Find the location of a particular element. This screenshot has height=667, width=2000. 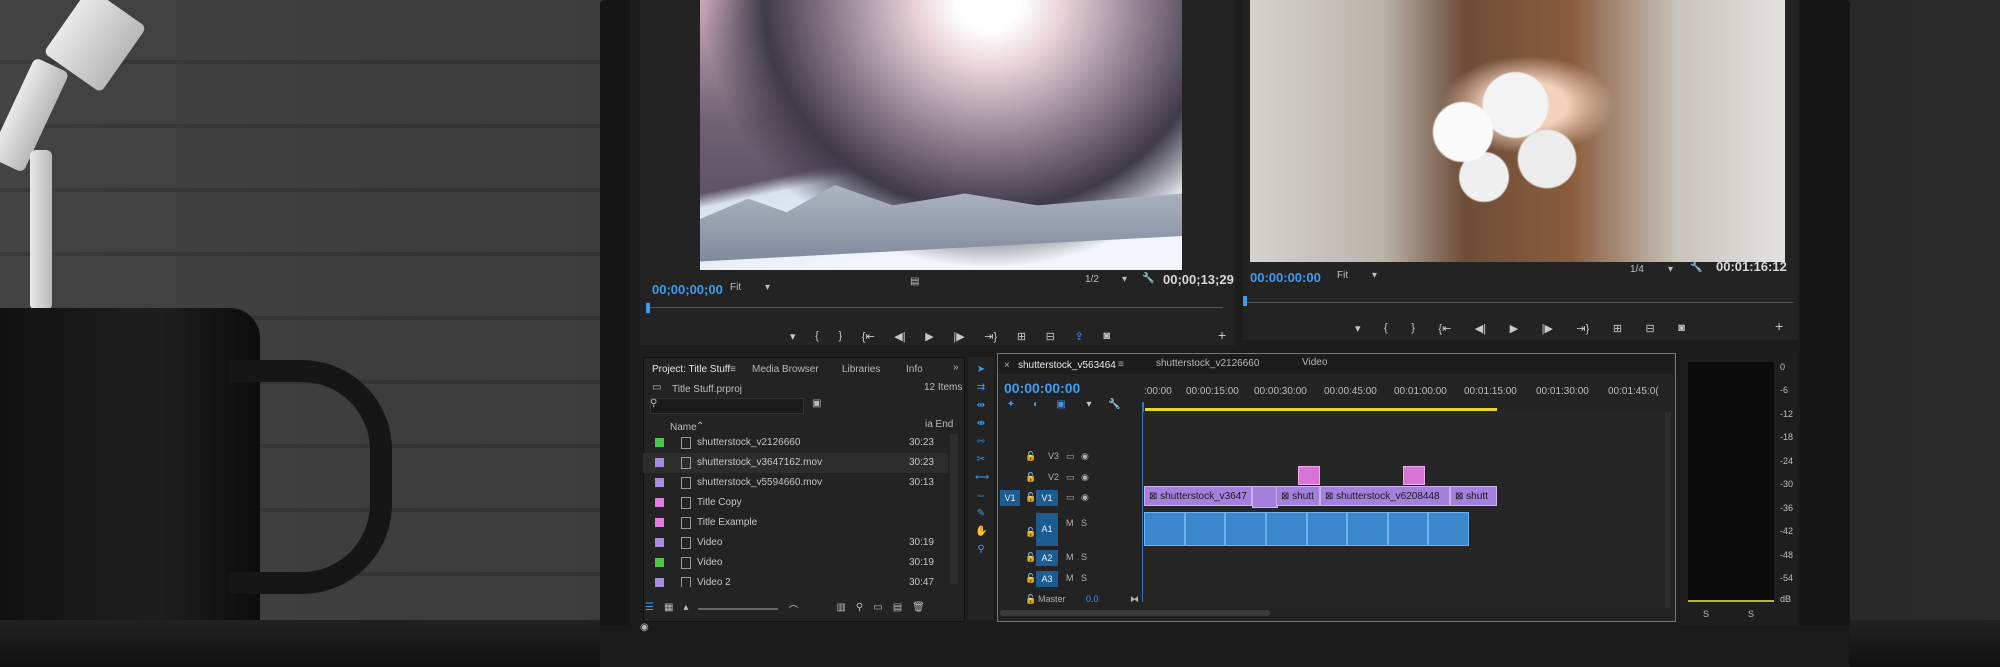

linked-selection-icon: ◐ is located at coordinates (1036, 405).